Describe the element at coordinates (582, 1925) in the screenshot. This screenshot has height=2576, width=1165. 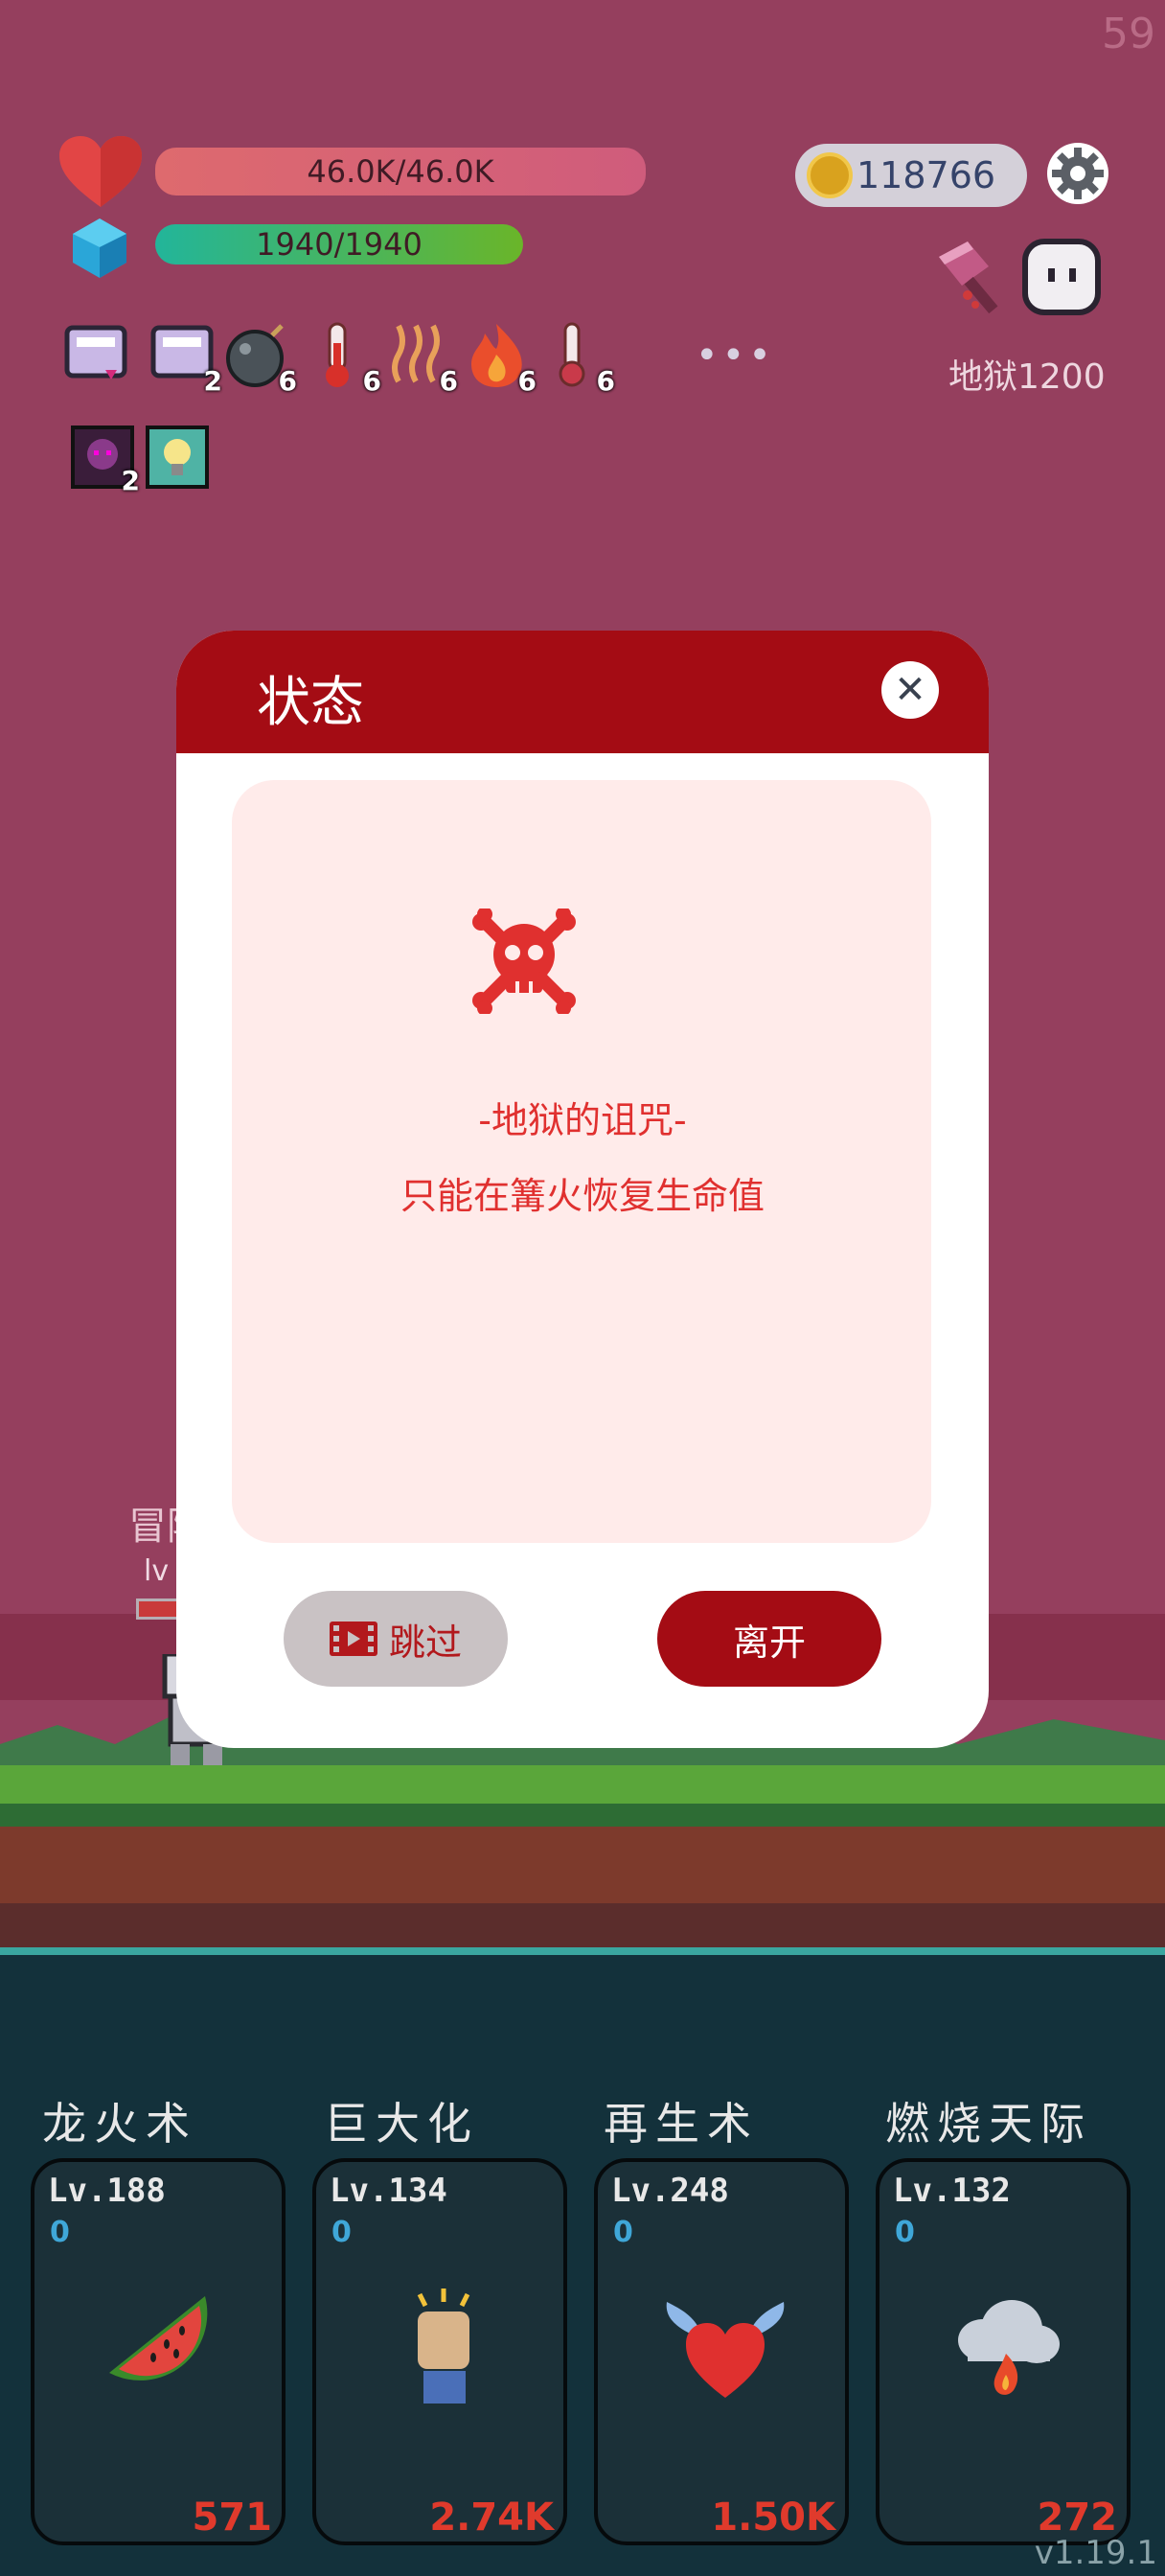
I see `ground-dirt-dark` at that location.